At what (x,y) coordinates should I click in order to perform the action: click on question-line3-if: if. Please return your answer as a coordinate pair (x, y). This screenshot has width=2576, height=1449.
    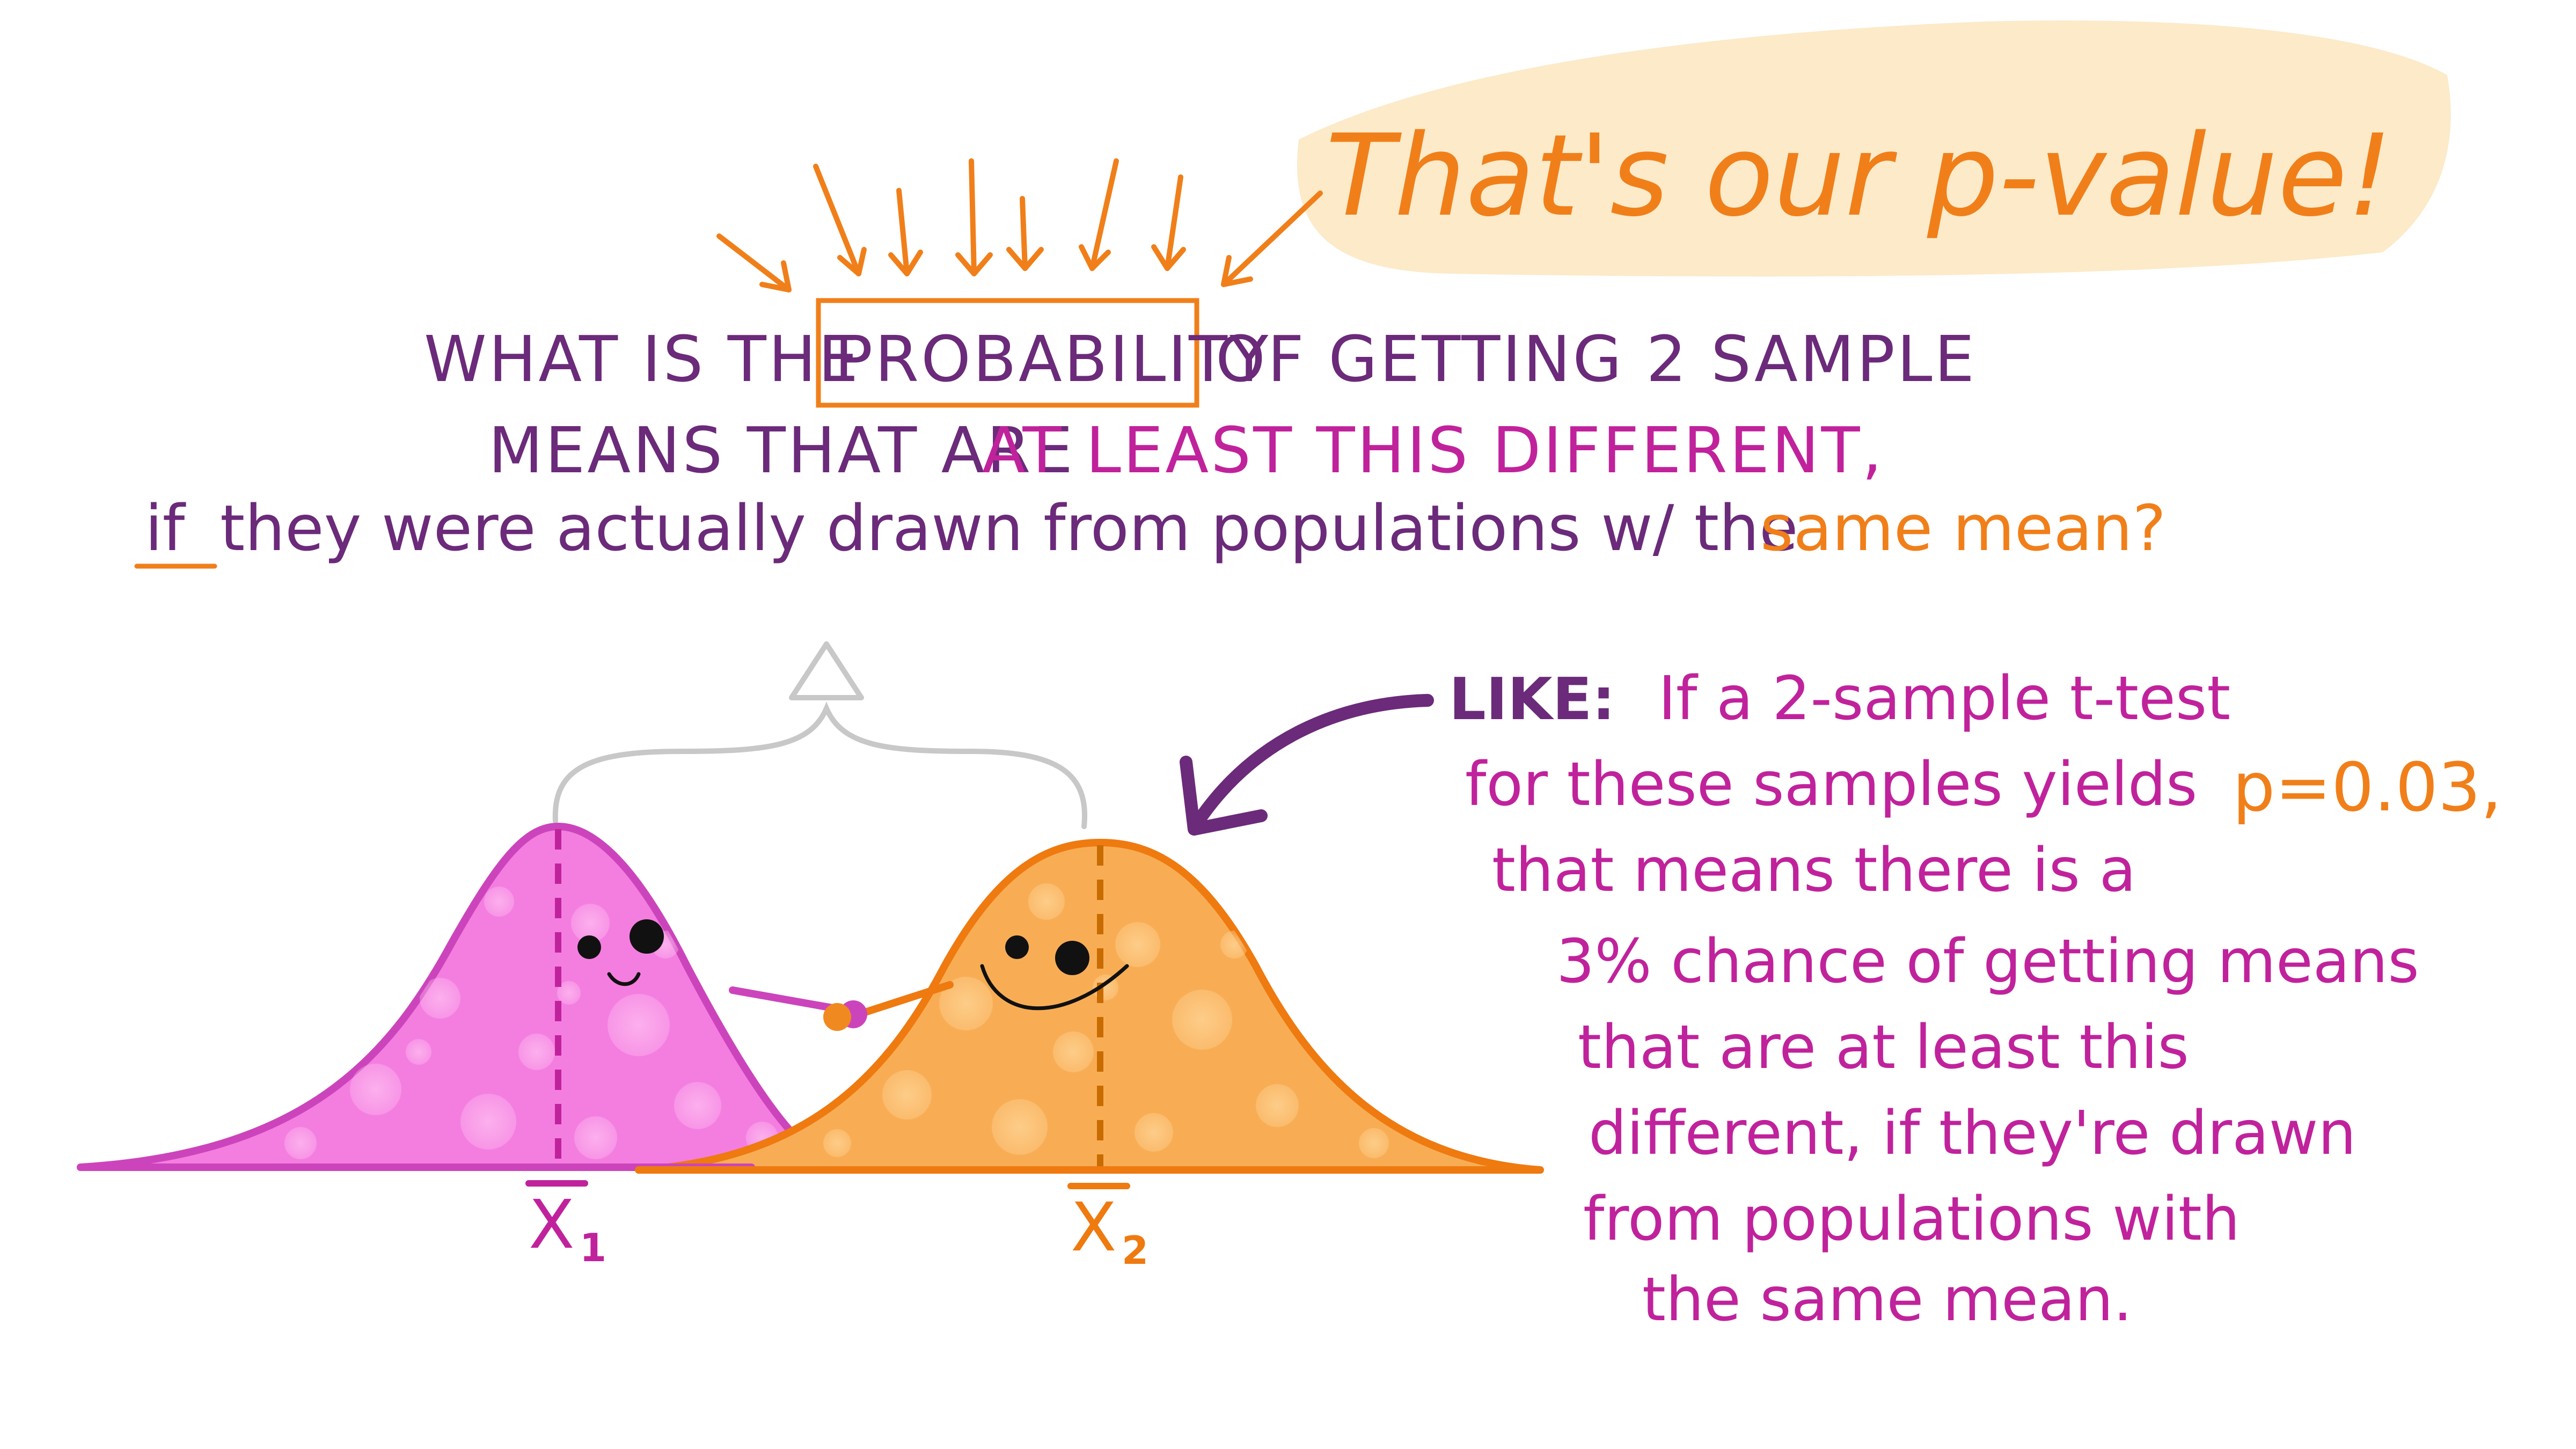
    Looking at the image, I should click on (165, 528).